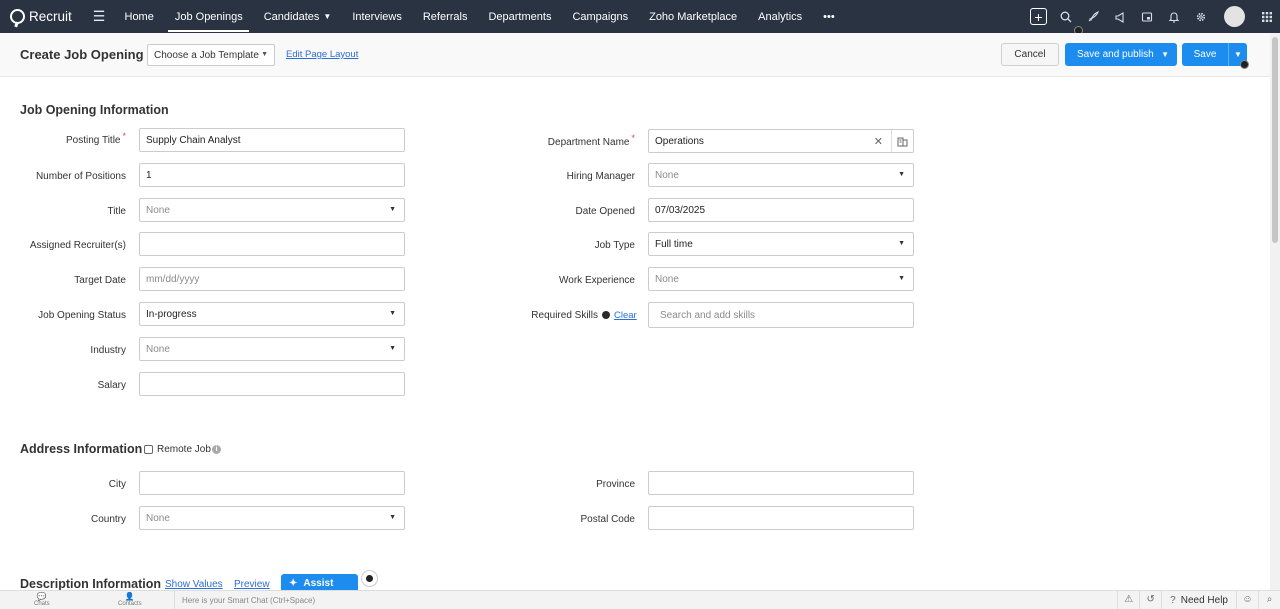 Image resolution: width=1280 pixels, height=609 pixels. I want to click on province-label: Province, so click(615, 484).